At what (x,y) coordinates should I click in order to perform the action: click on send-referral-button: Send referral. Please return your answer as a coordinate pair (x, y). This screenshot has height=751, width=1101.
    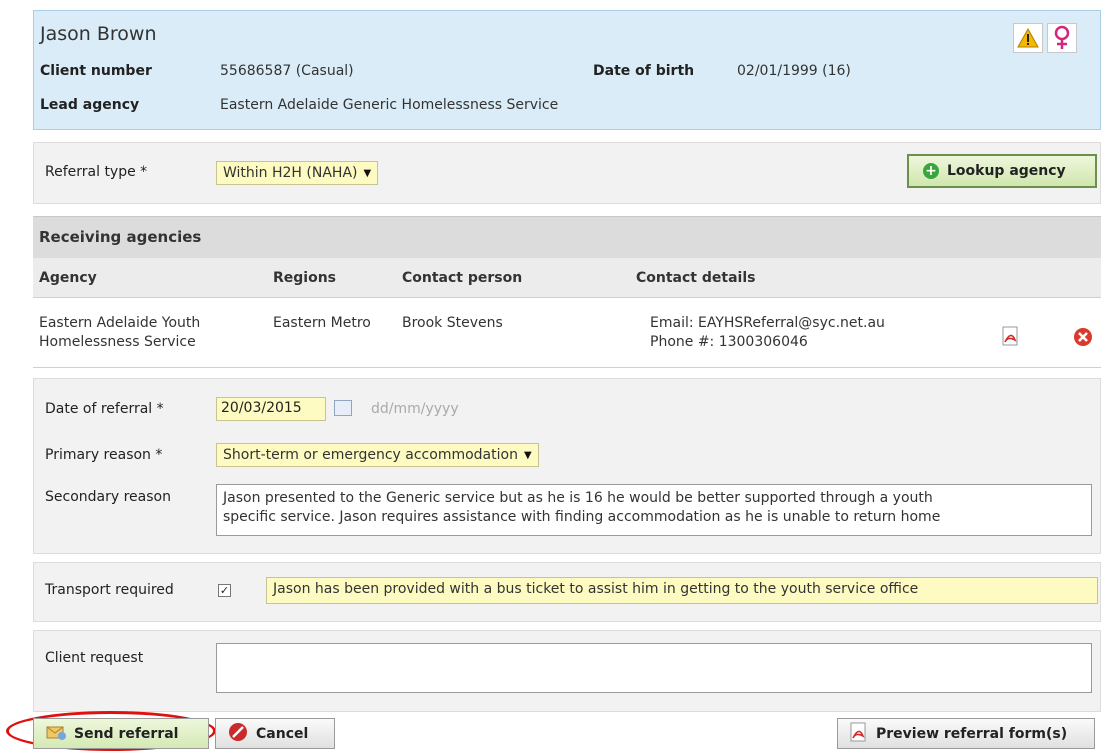
    Looking at the image, I should click on (121, 733).